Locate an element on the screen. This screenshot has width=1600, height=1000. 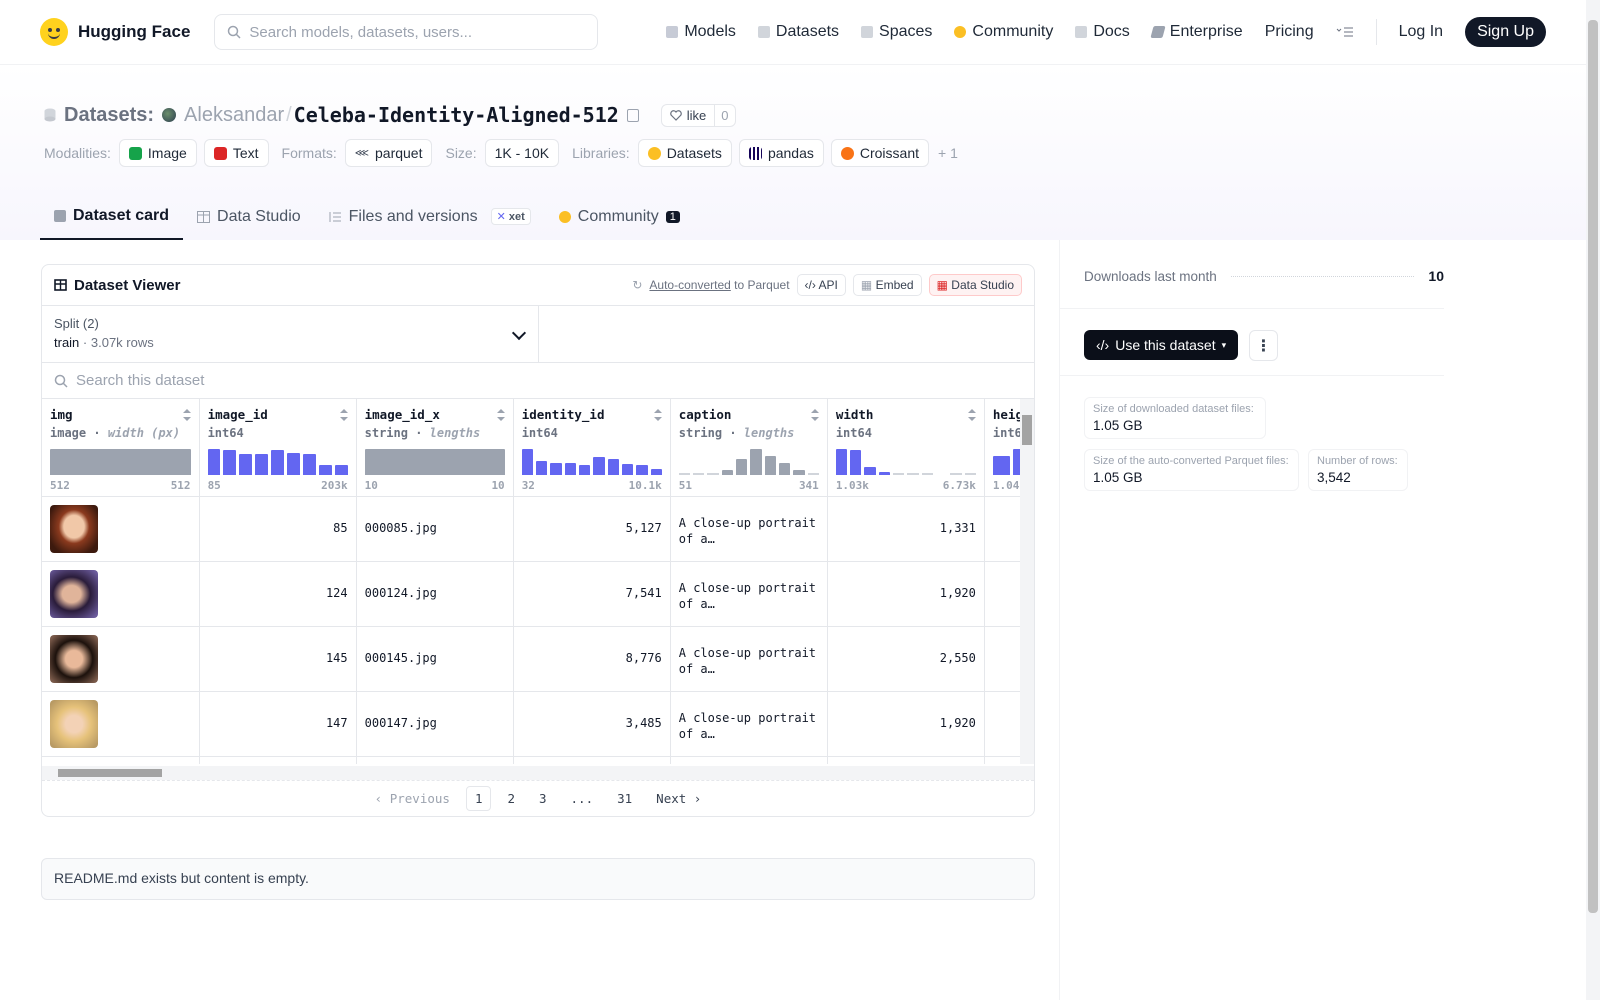
cell-image-id-x: 000145.jpg is located at coordinates (435, 659).